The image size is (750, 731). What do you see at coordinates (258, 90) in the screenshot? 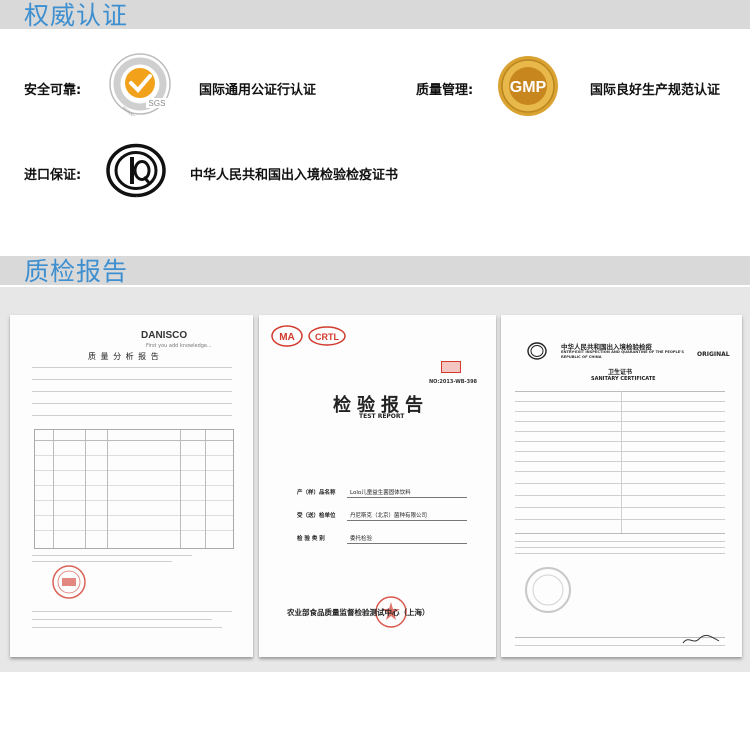
I see `sgs-description: 国际通用公证行认证` at bounding box center [258, 90].